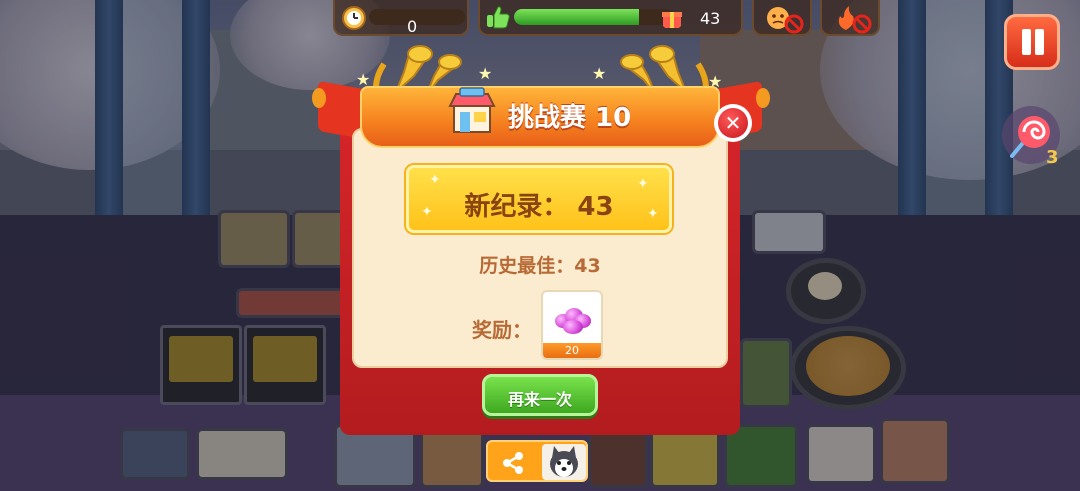  Describe the element at coordinates (502, 330) in the screenshot. I see `reward-label: 奖励：` at that location.